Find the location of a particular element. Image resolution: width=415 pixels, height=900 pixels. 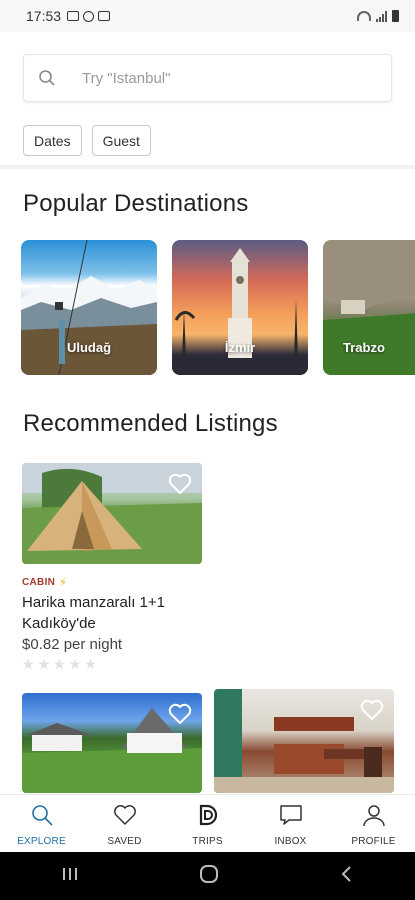

nav-label: SAVED is located at coordinates (124, 841).